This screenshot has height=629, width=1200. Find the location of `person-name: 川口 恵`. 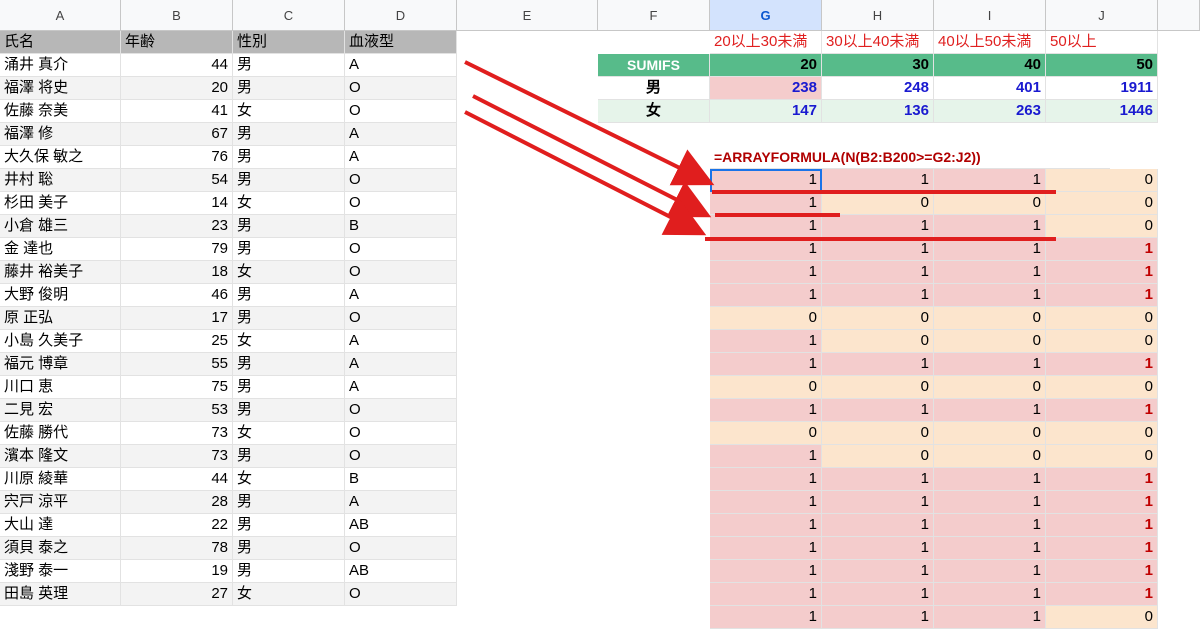

person-name: 川口 恵 is located at coordinates (60, 387).